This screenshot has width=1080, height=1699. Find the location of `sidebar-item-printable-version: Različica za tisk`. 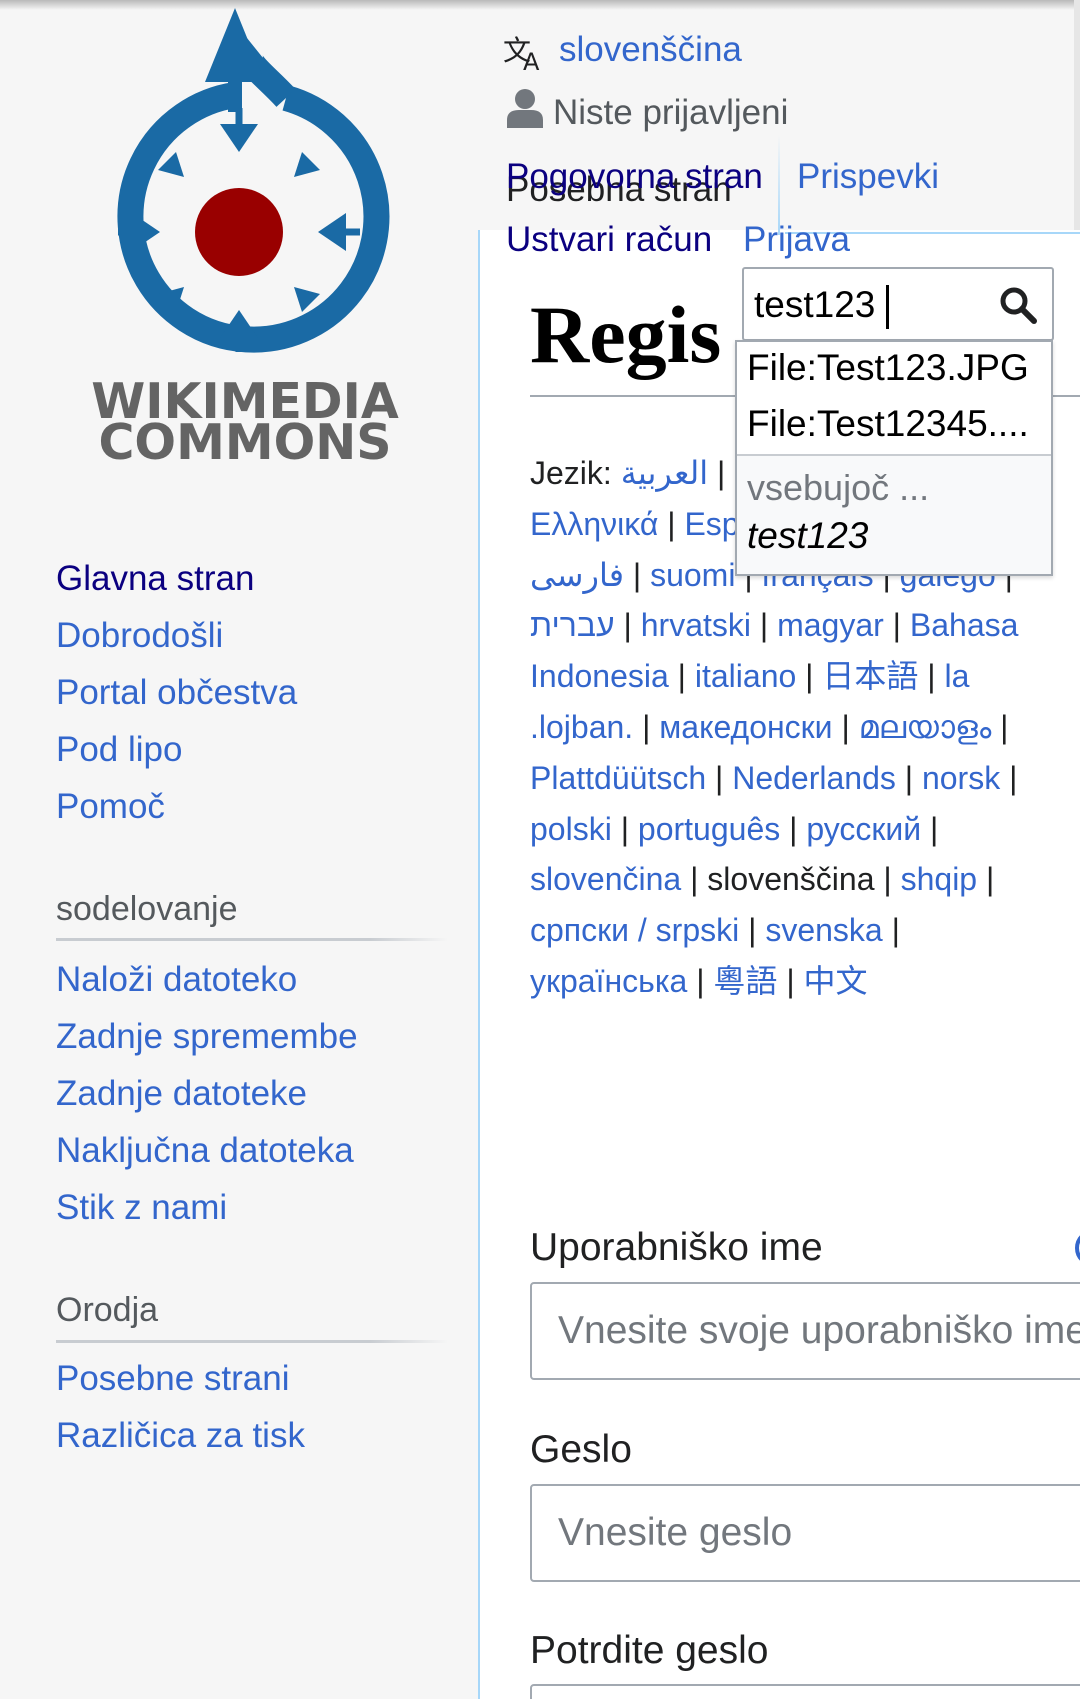

sidebar-item-printable-version: Različica za tisk is located at coordinates (180, 1436).